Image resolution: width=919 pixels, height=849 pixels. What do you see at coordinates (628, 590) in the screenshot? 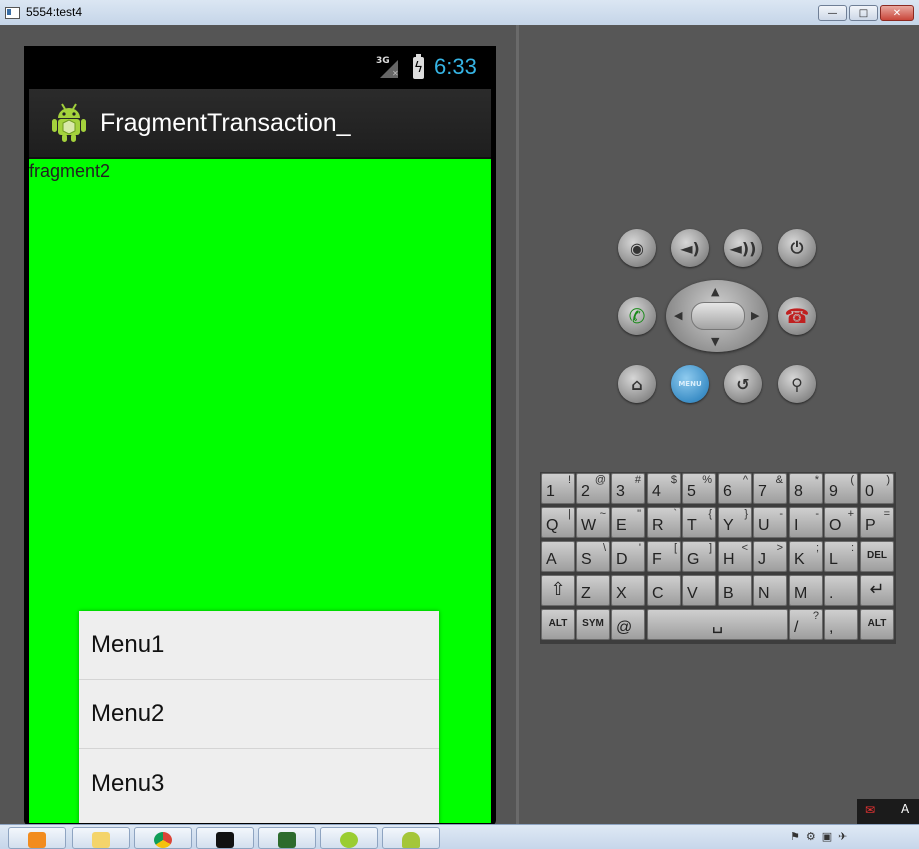
I see `key-x: X` at bounding box center [628, 590].